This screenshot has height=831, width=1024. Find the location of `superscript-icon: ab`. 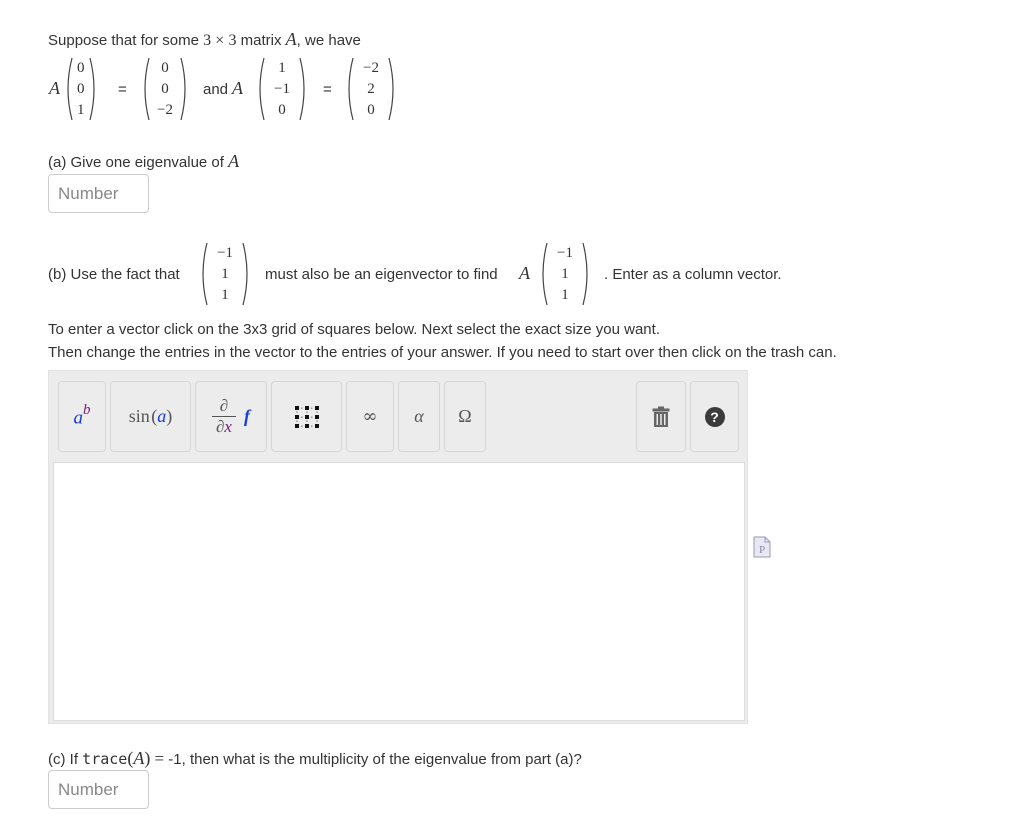

superscript-icon: ab is located at coordinates (82, 415).